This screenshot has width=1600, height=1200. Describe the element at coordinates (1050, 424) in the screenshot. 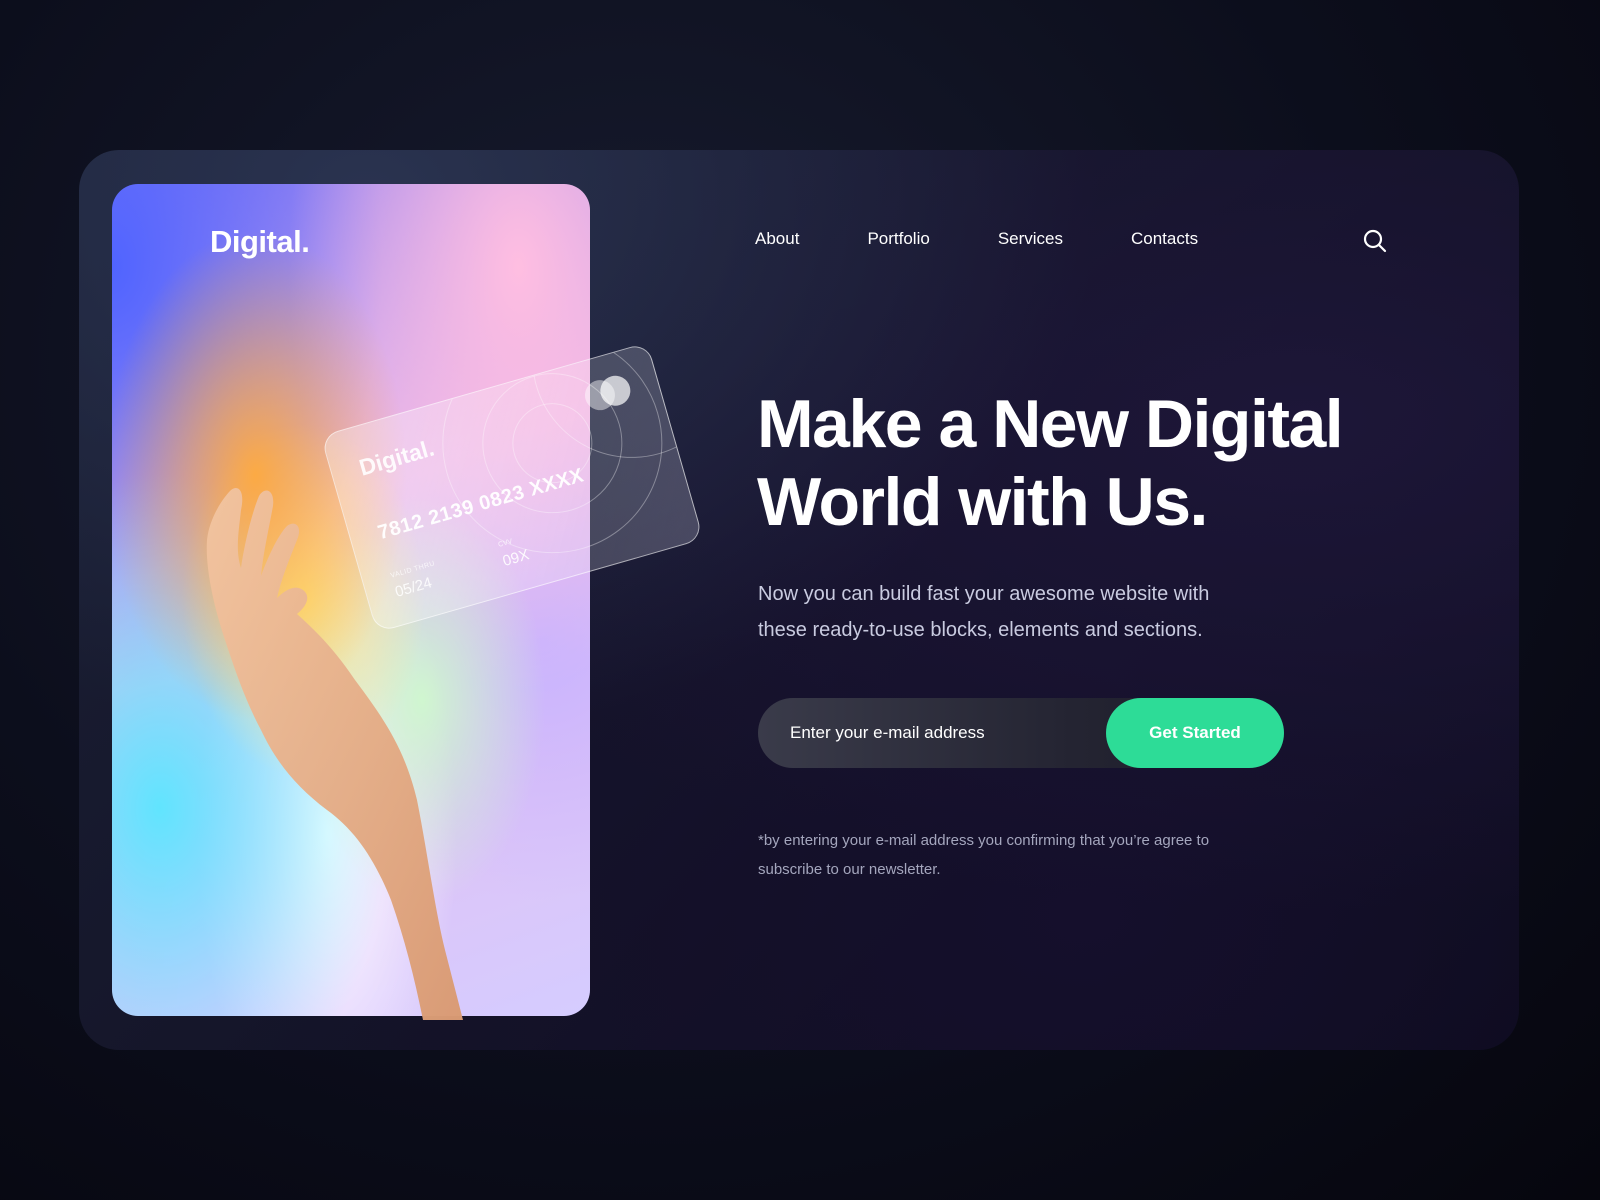

I see `headline-line-1: Make a New Digital` at that location.